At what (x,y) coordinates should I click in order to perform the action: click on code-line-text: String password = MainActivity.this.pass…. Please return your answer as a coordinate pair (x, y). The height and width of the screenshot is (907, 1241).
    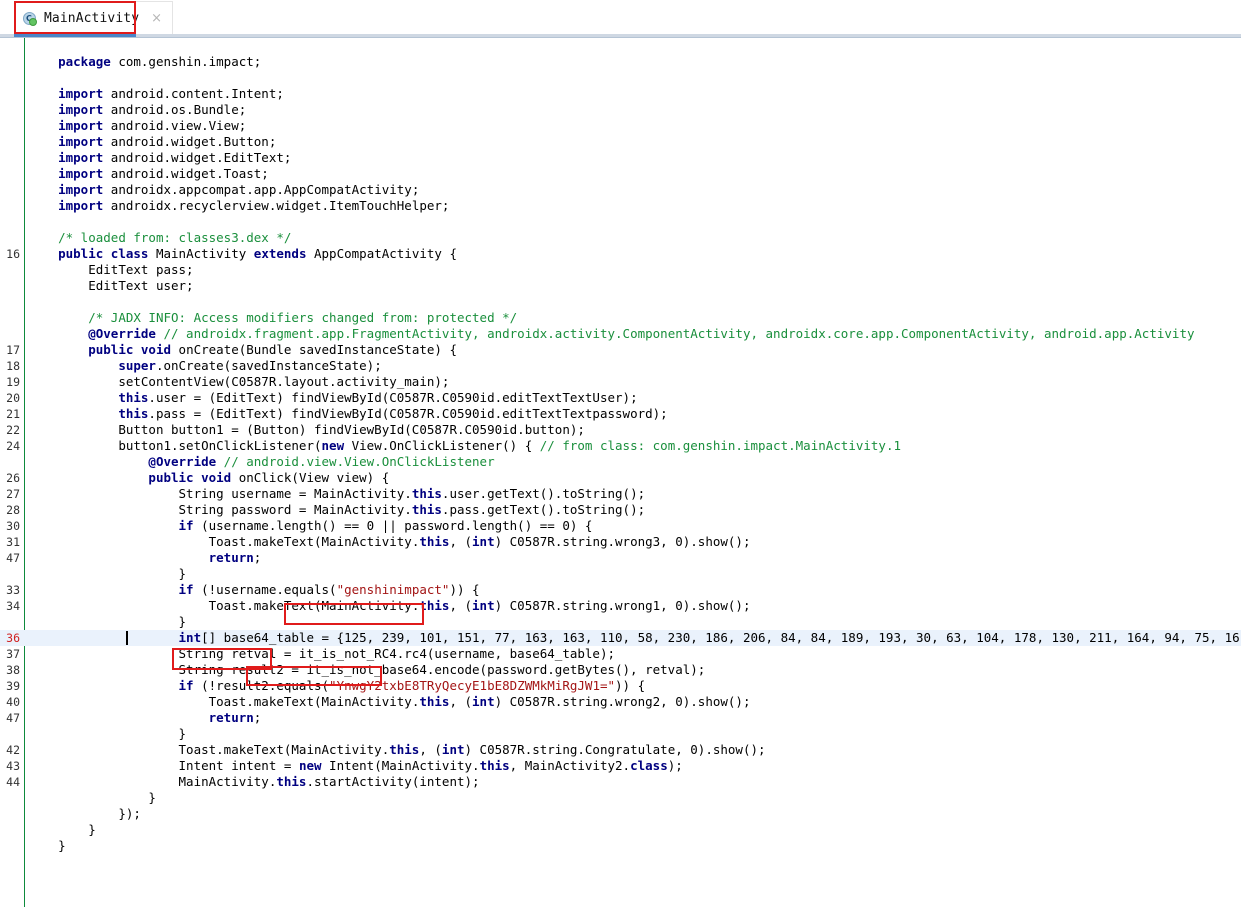
    Looking at the image, I should click on (337, 510).